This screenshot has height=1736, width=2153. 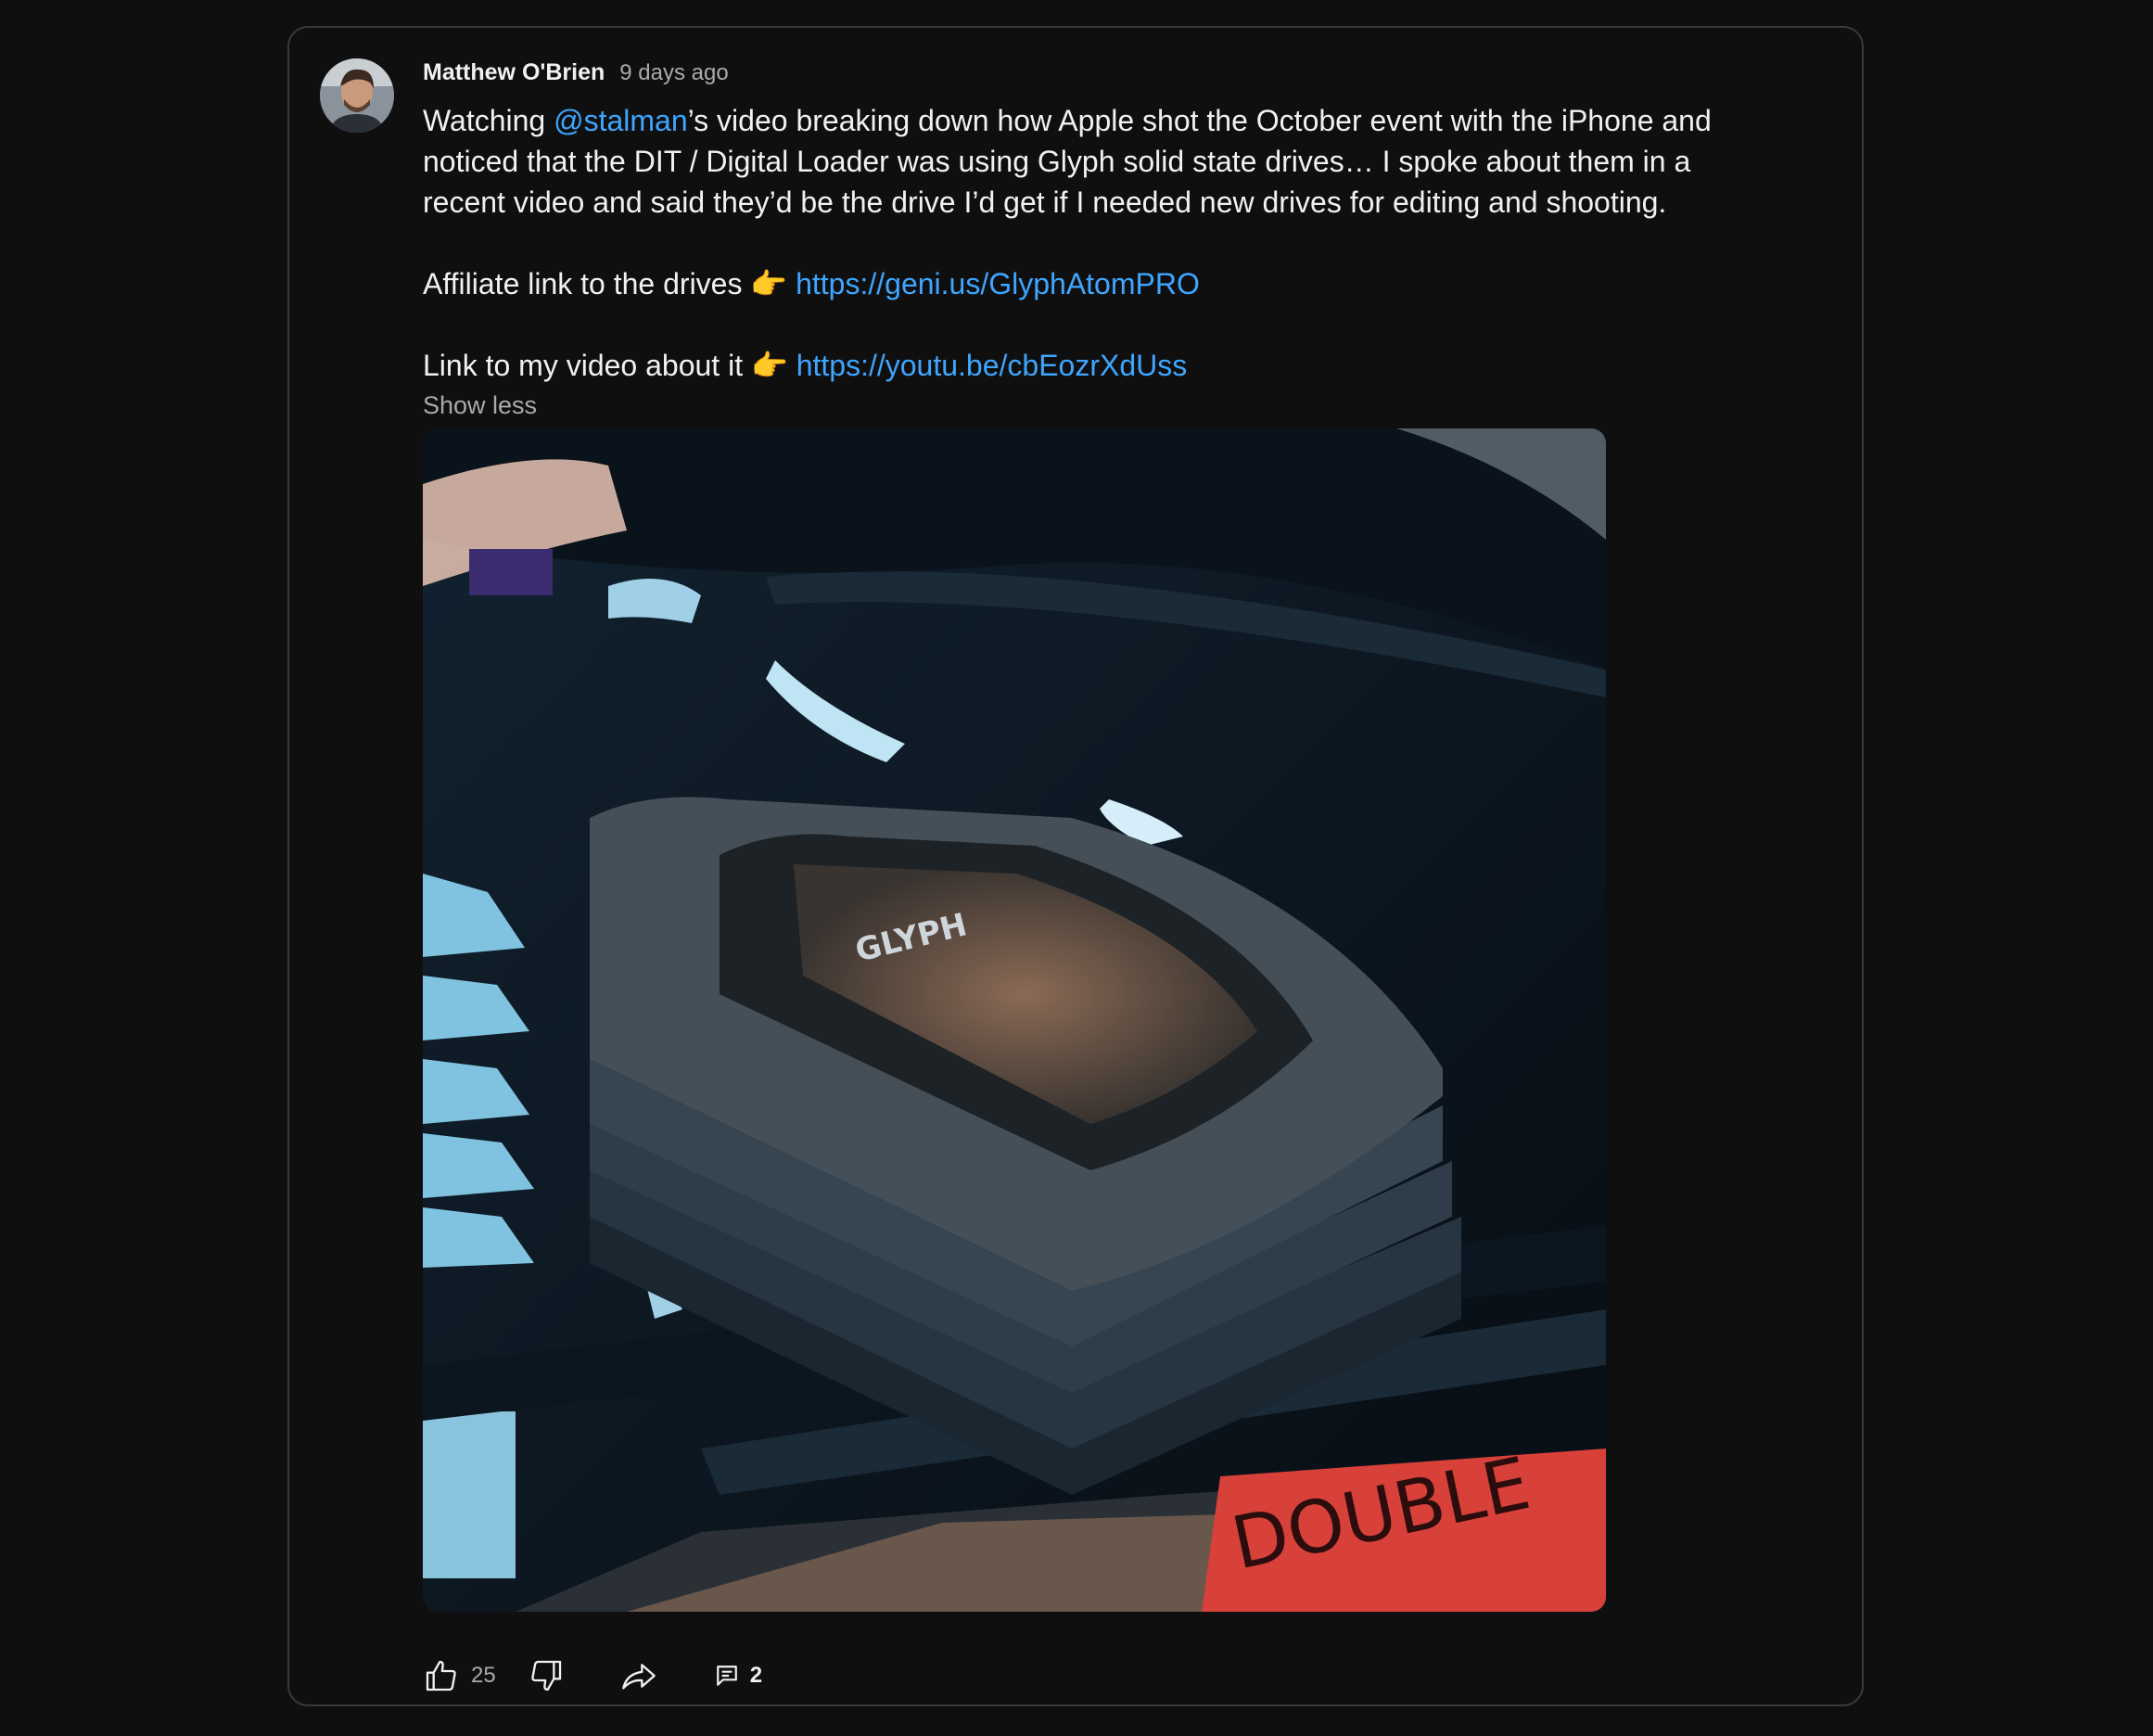 I want to click on share-button, so click(x=638, y=1675).